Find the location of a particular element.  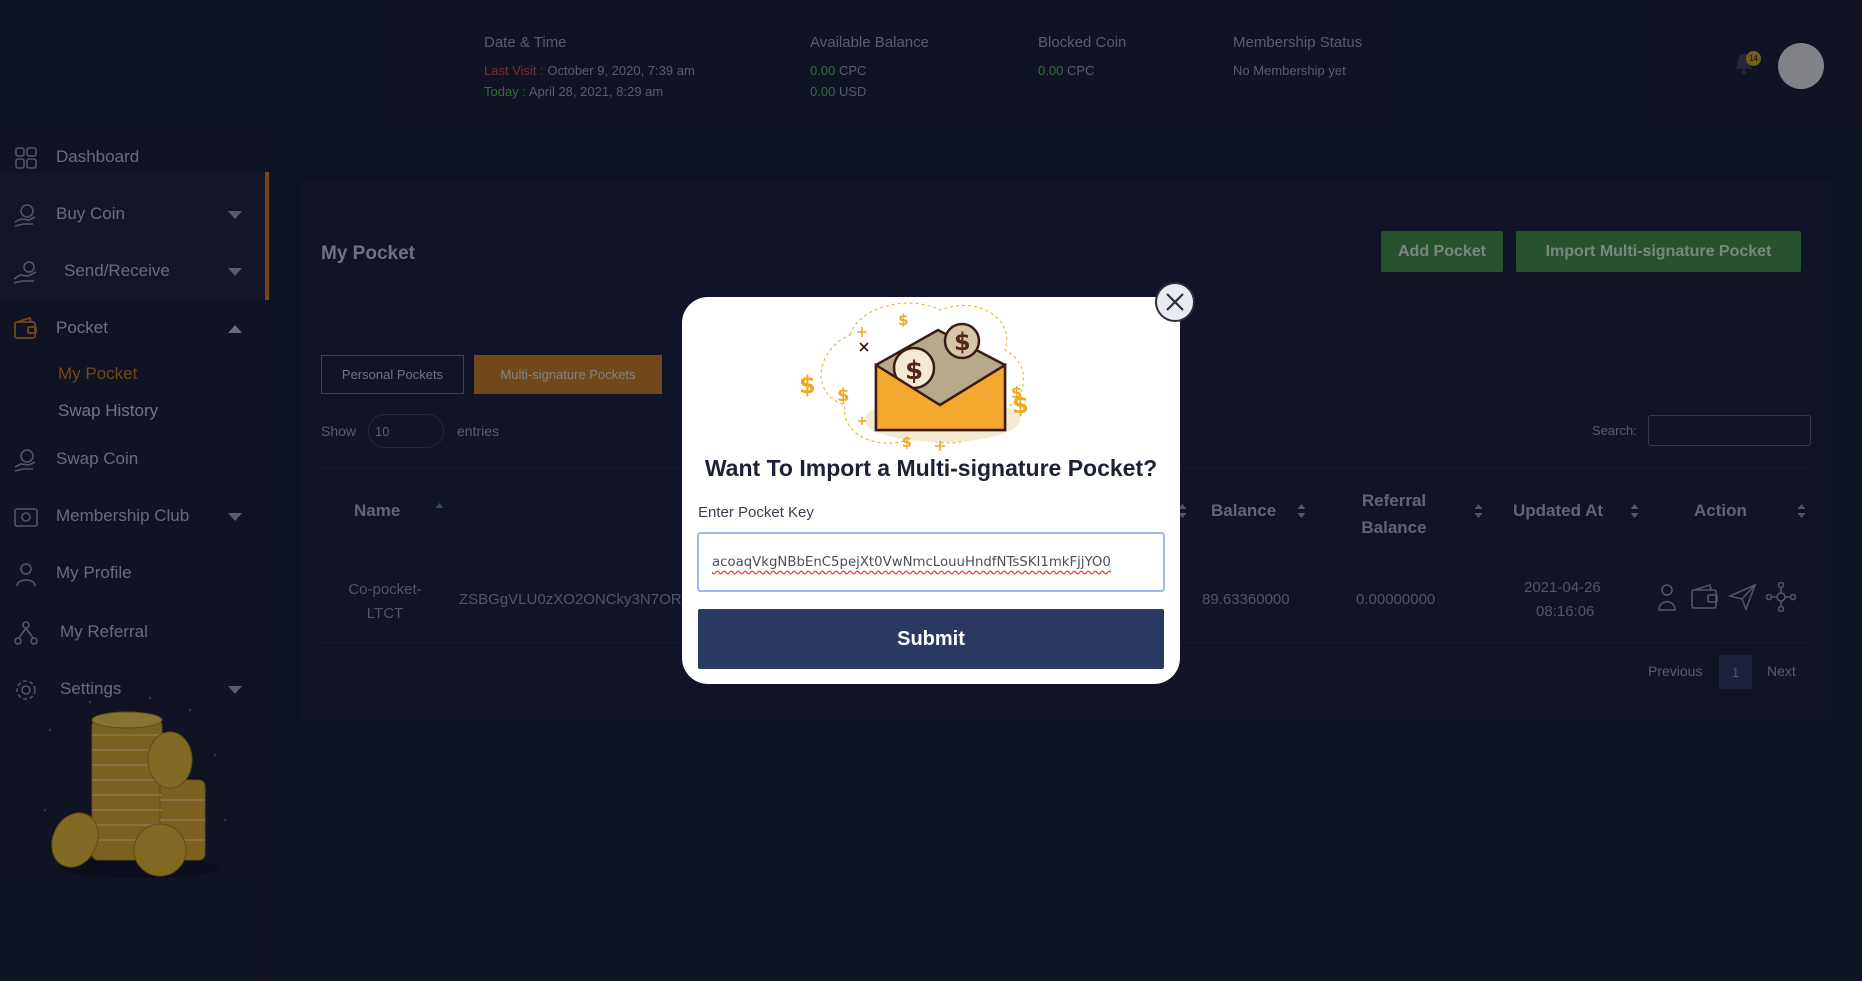

close-icon is located at coordinates (1175, 302).